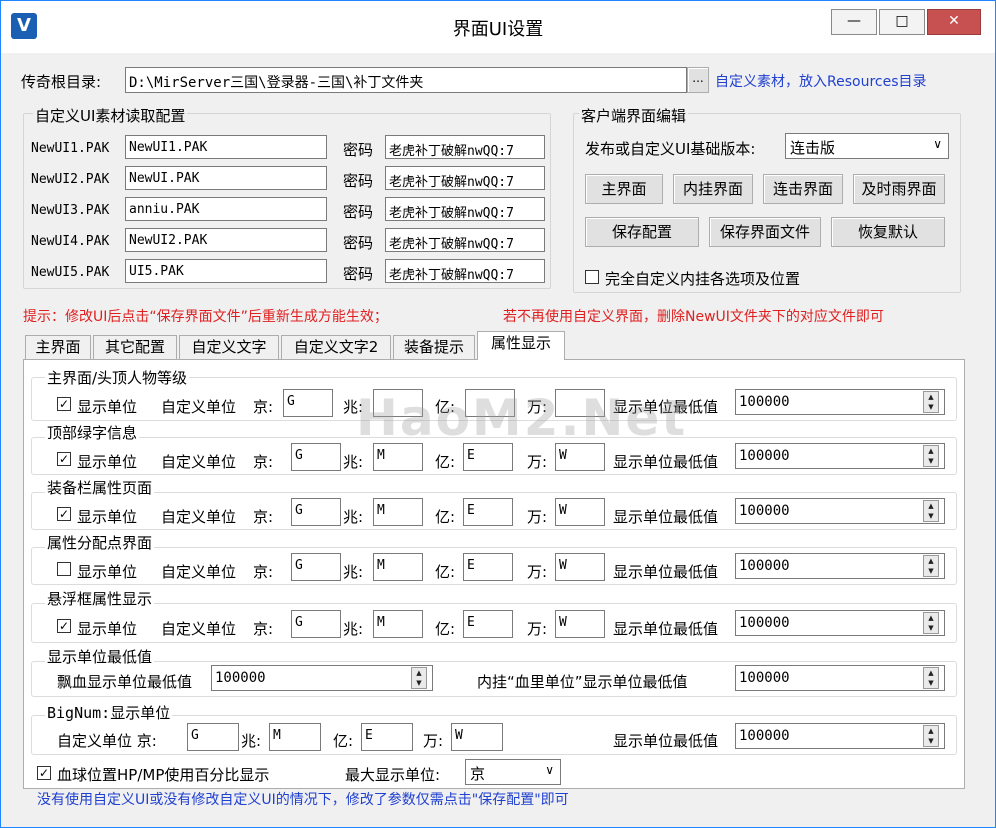 This screenshot has height=828, width=996. What do you see at coordinates (322, 678) in the screenshot?
I see `blood-min-input: 100000` at bounding box center [322, 678].